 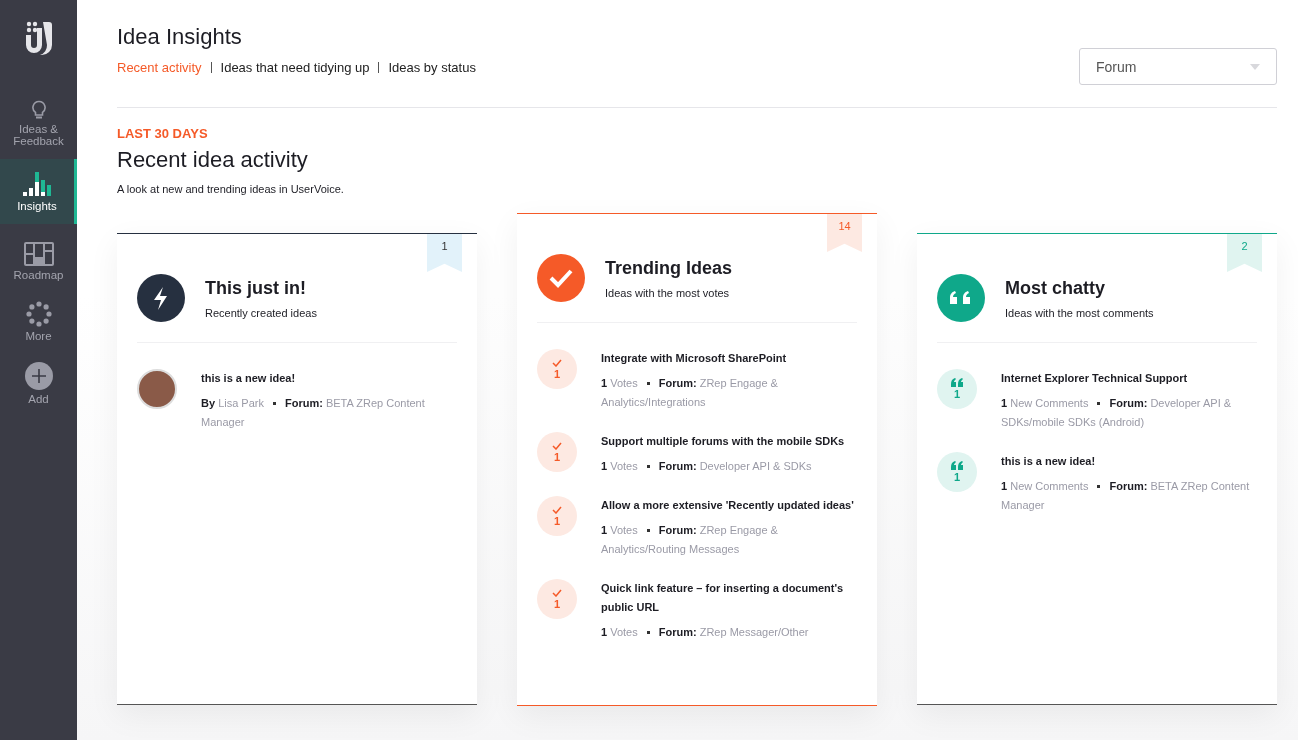 What do you see at coordinates (1117, 413) in the screenshot?
I see `idea-meta: 1 New Comments Forum: Developer API & SDKs/mobile SDKs (Android)` at bounding box center [1117, 413].